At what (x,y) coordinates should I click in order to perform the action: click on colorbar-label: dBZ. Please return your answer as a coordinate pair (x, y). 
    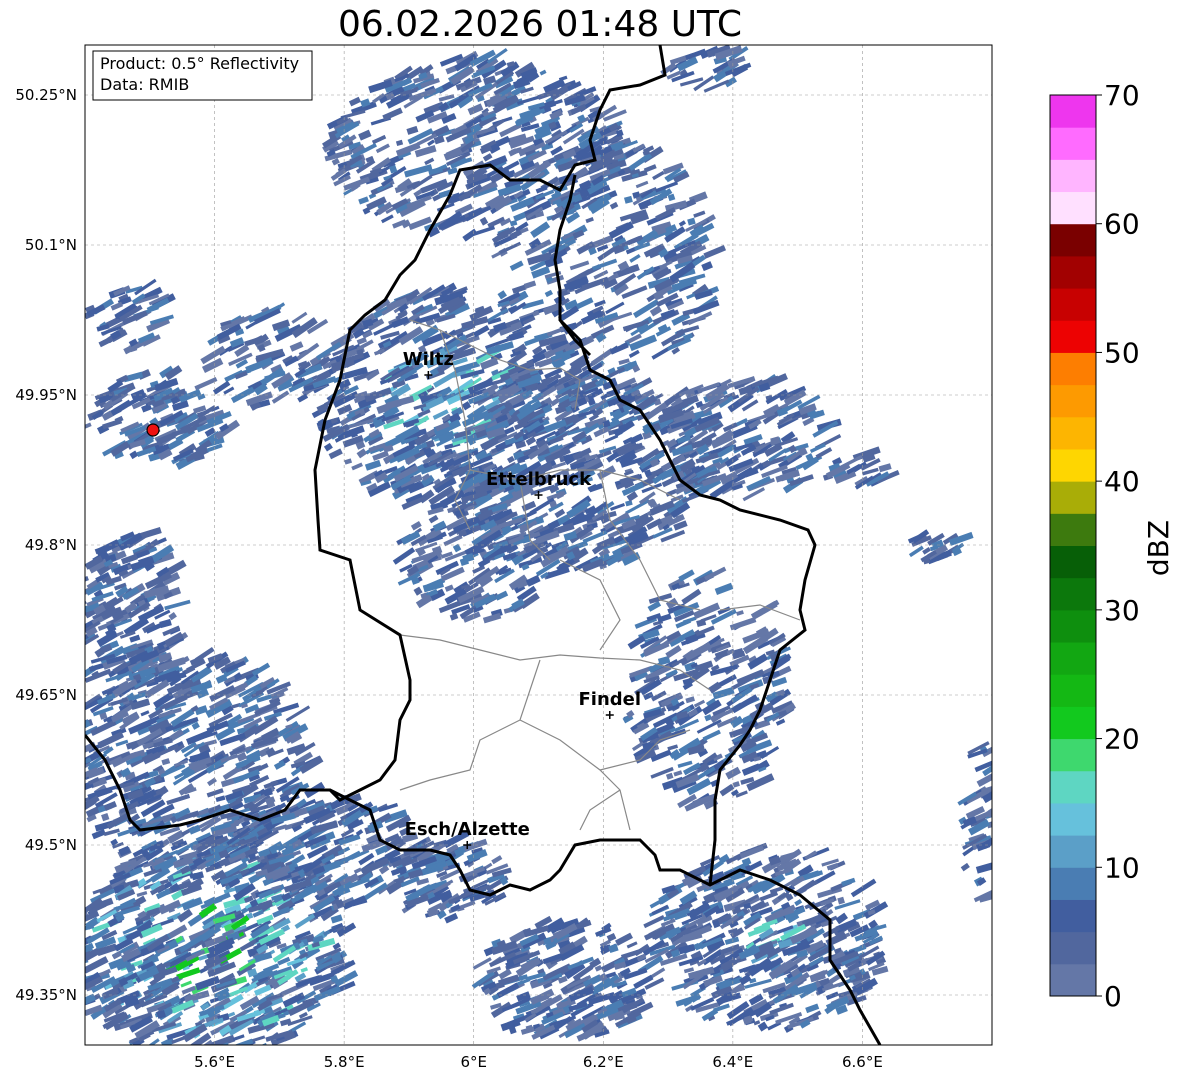
    Looking at the image, I should click on (1158, 548).